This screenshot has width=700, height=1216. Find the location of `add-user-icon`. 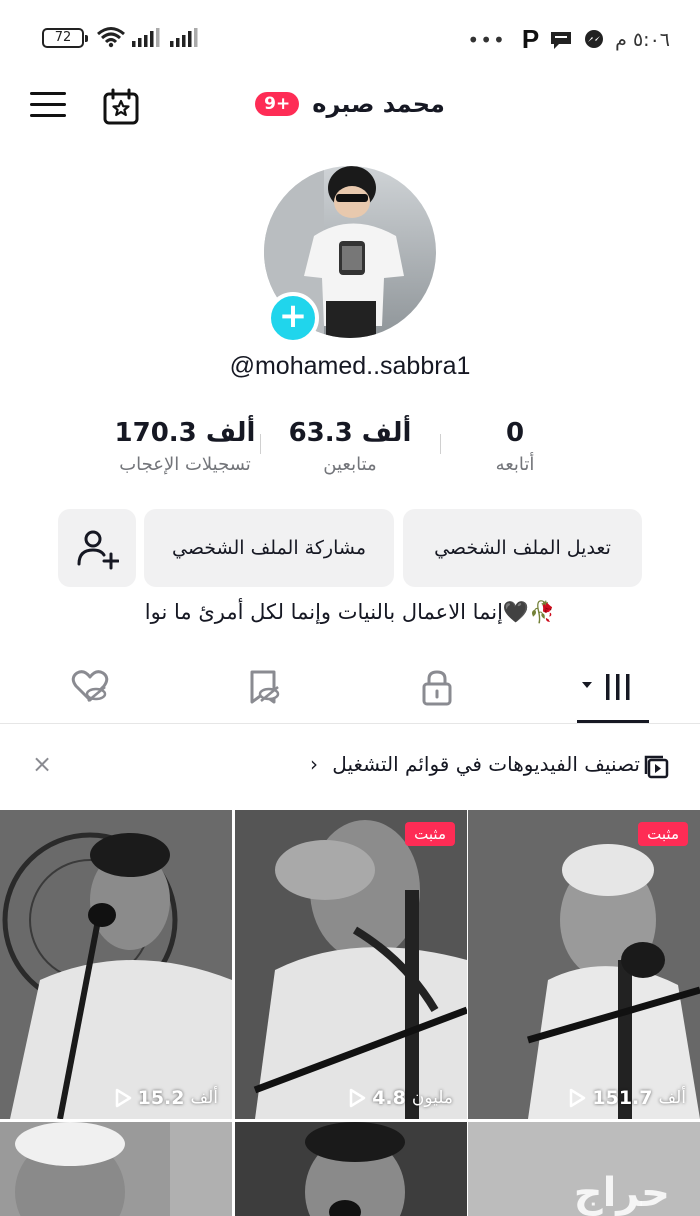

add-user-icon is located at coordinates (98, 550).